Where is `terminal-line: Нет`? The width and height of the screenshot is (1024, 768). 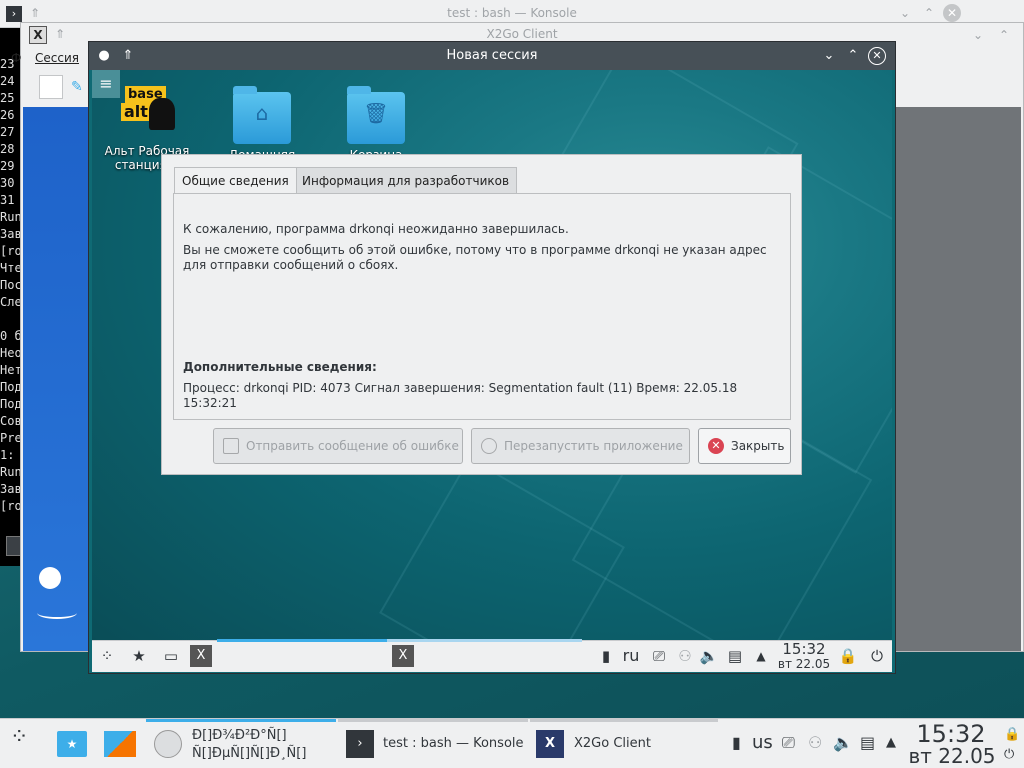 terminal-line: Нет is located at coordinates (10, 370).